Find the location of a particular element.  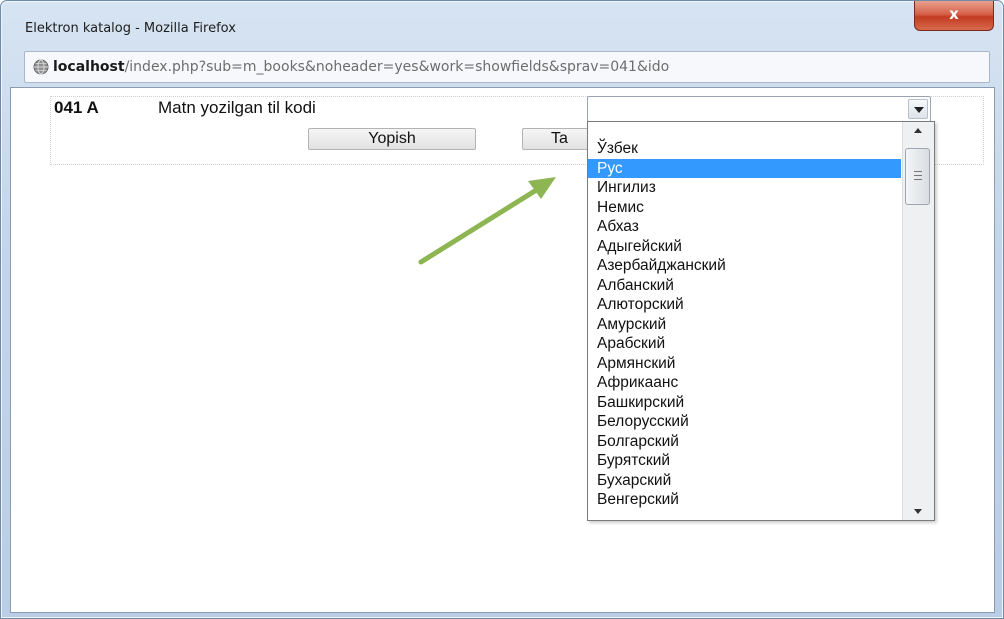

dropdown-option: Арабский is located at coordinates (744, 344).